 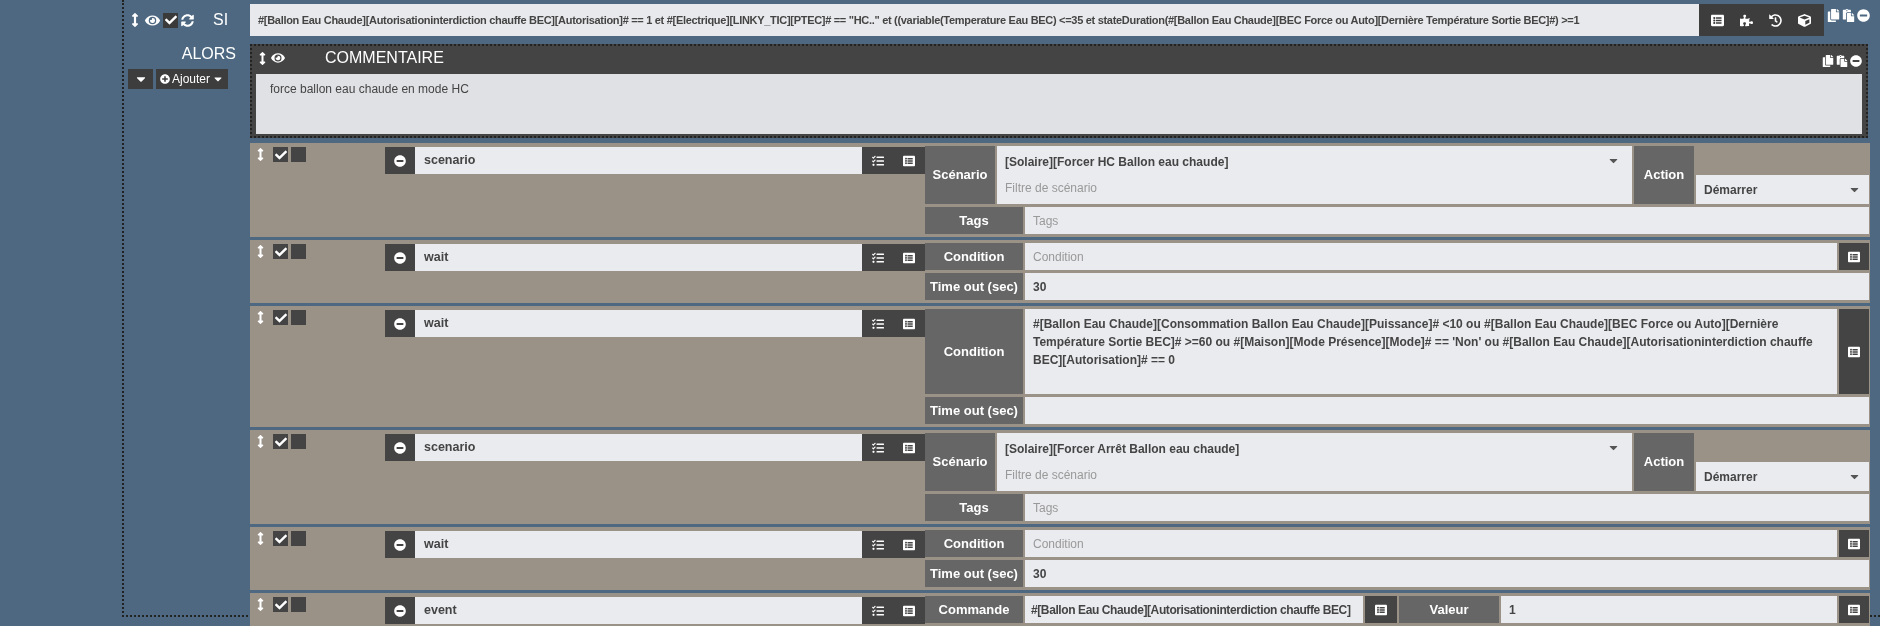 What do you see at coordinates (638, 610) in the screenshot?
I see `action-name-field: event` at bounding box center [638, 610].